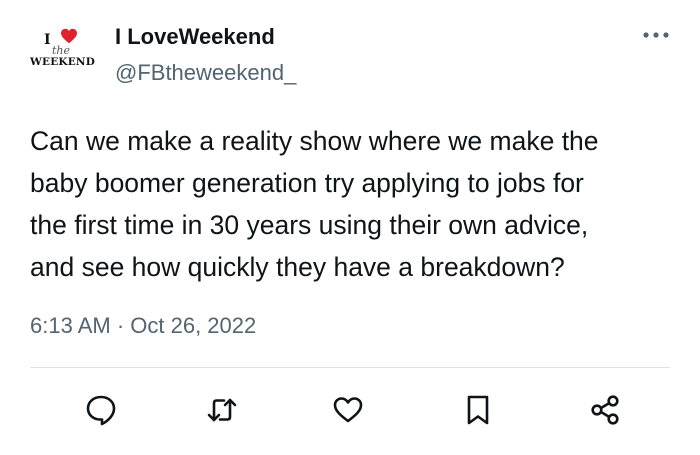 Image resolution: width=700 pixels, height=455 pixels. What do you see at coordinates (205, 73) in the screenshot?
I see `user-handle: @FBtheweekend_` at bounding box center [205, 73].